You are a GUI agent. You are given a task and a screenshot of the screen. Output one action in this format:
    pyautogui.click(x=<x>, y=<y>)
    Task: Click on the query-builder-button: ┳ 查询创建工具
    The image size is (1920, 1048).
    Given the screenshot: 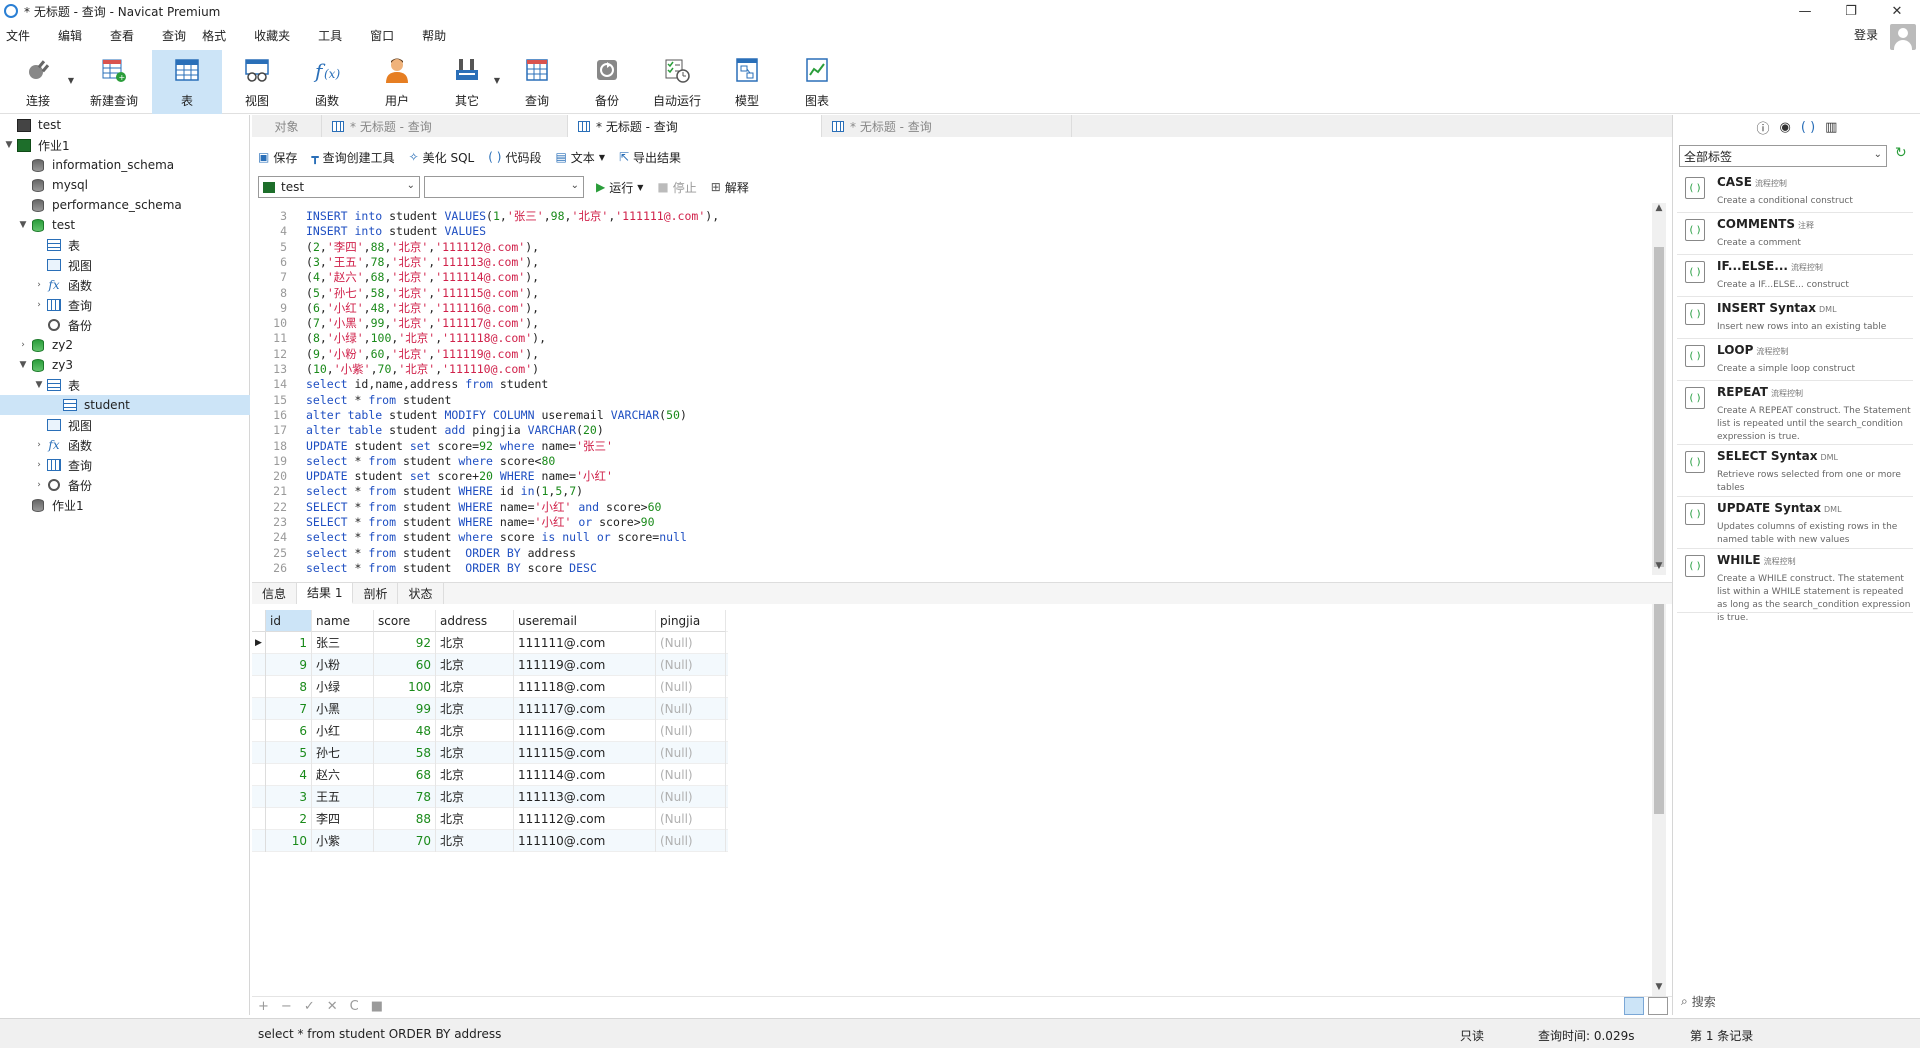 What is the action you would take?
    pyautogui.click(x=352, y=157)
    